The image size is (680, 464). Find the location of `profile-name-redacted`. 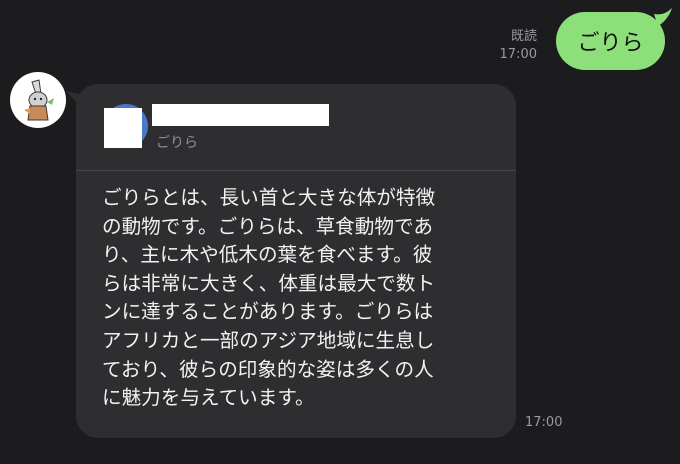

profile-name-redacted is located at coordinates (240, 115).